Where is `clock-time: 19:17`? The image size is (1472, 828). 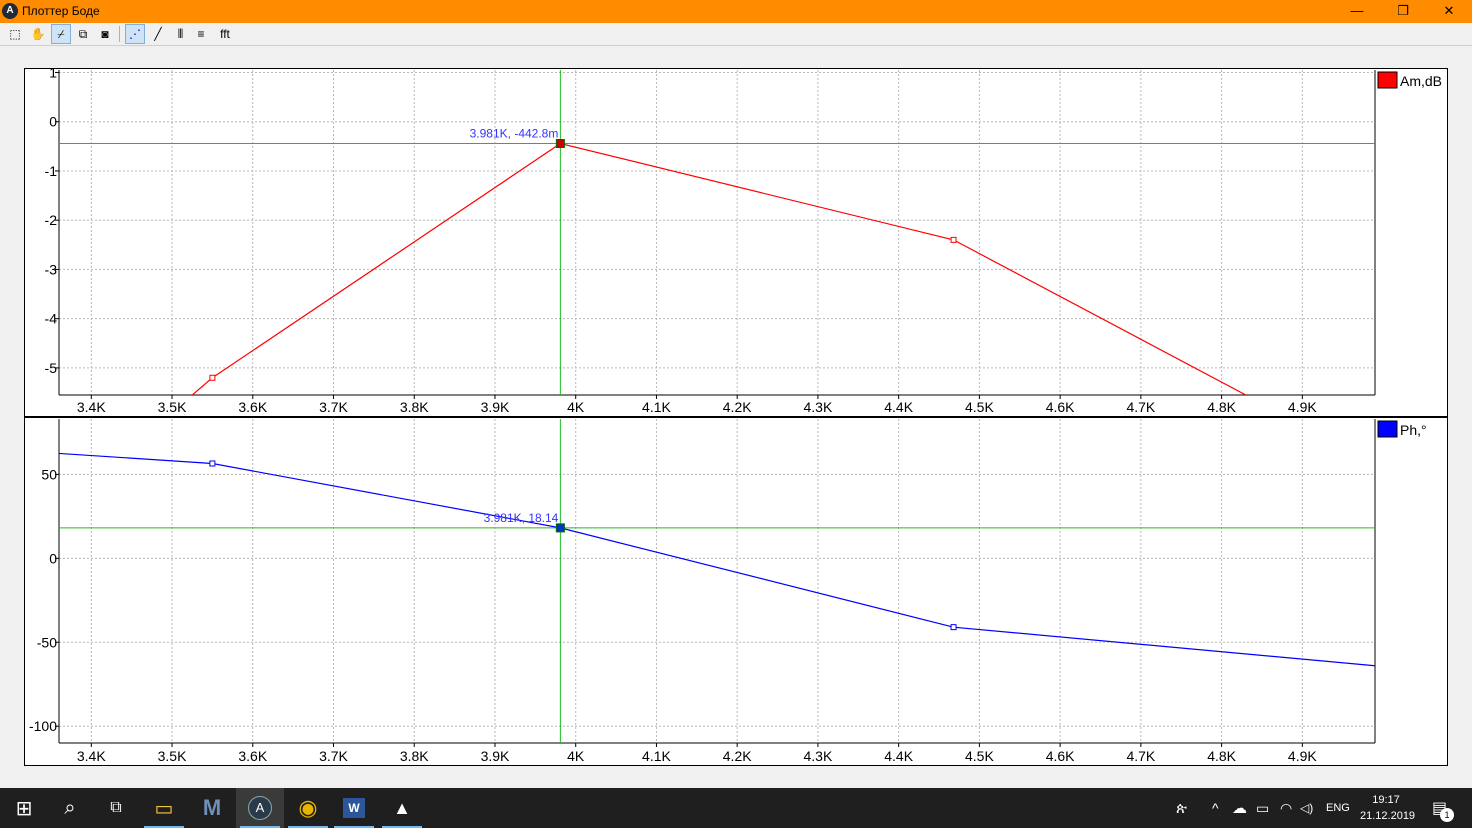 clock-time: 19:17 is located at coordinates (1386, 800).